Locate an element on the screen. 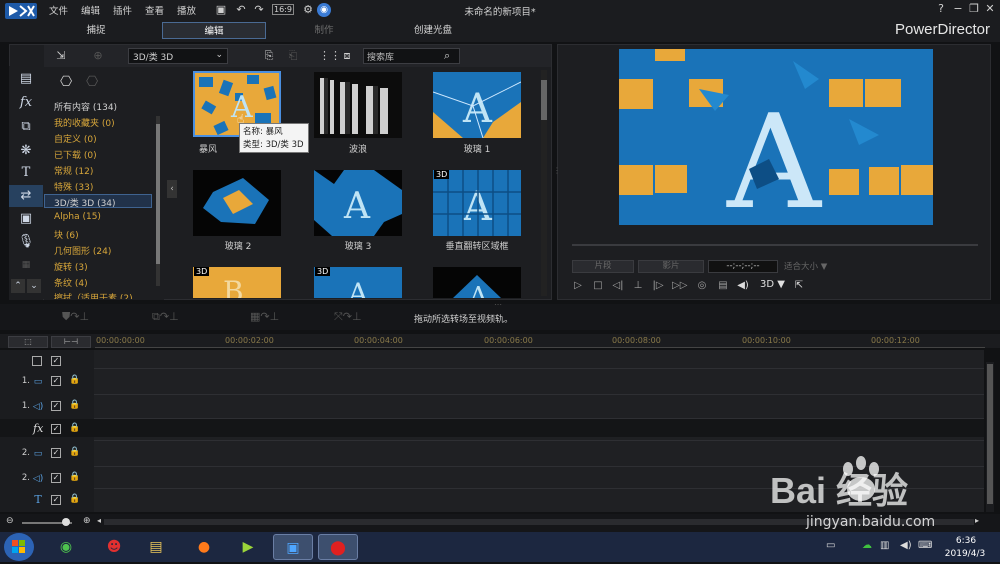 Image resolution: width=1000 pixels, height=564 pixels. particle-room-icon: ❋ is located at coordinates (26, 151).